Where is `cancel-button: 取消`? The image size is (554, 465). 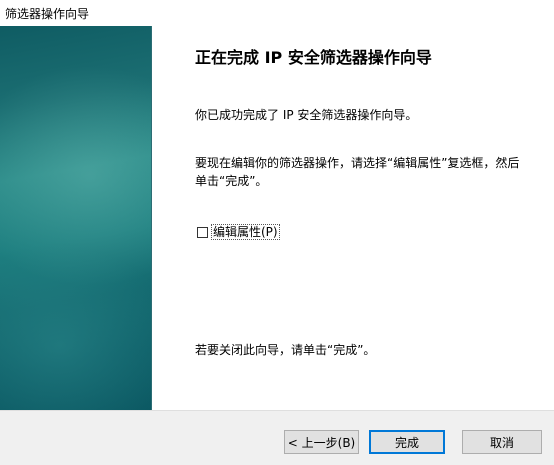 cancel-button: 取消 is located at coordinates (502, 442).